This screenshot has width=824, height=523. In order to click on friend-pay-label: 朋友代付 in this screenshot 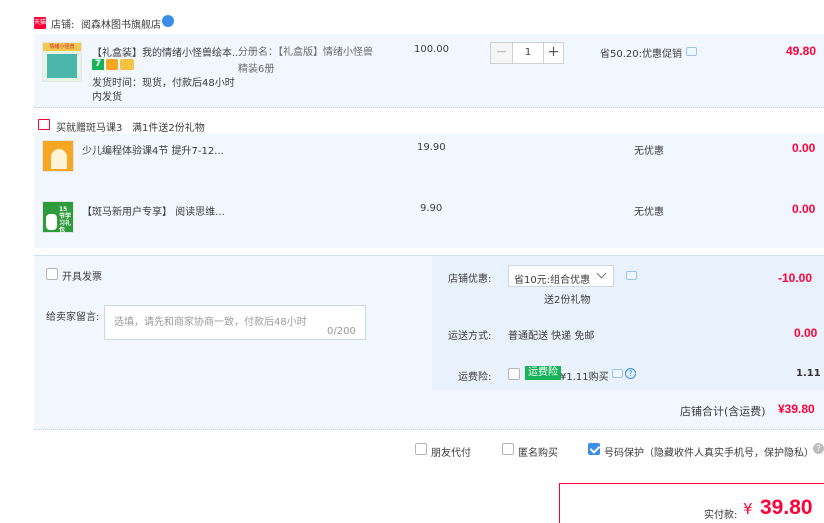, I will do `click(451, 453)`.